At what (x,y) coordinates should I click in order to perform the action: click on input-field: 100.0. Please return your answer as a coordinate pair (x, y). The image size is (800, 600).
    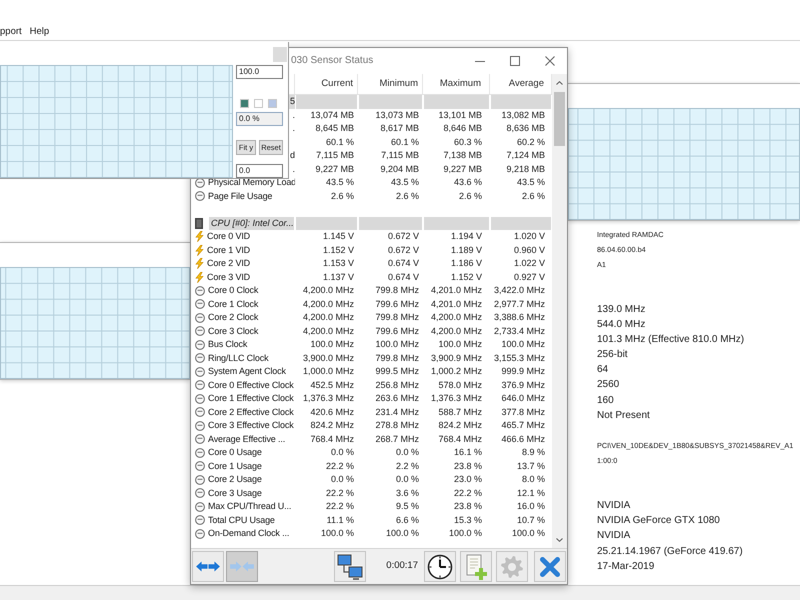
    Looking at the image, I should click on (259, 72).